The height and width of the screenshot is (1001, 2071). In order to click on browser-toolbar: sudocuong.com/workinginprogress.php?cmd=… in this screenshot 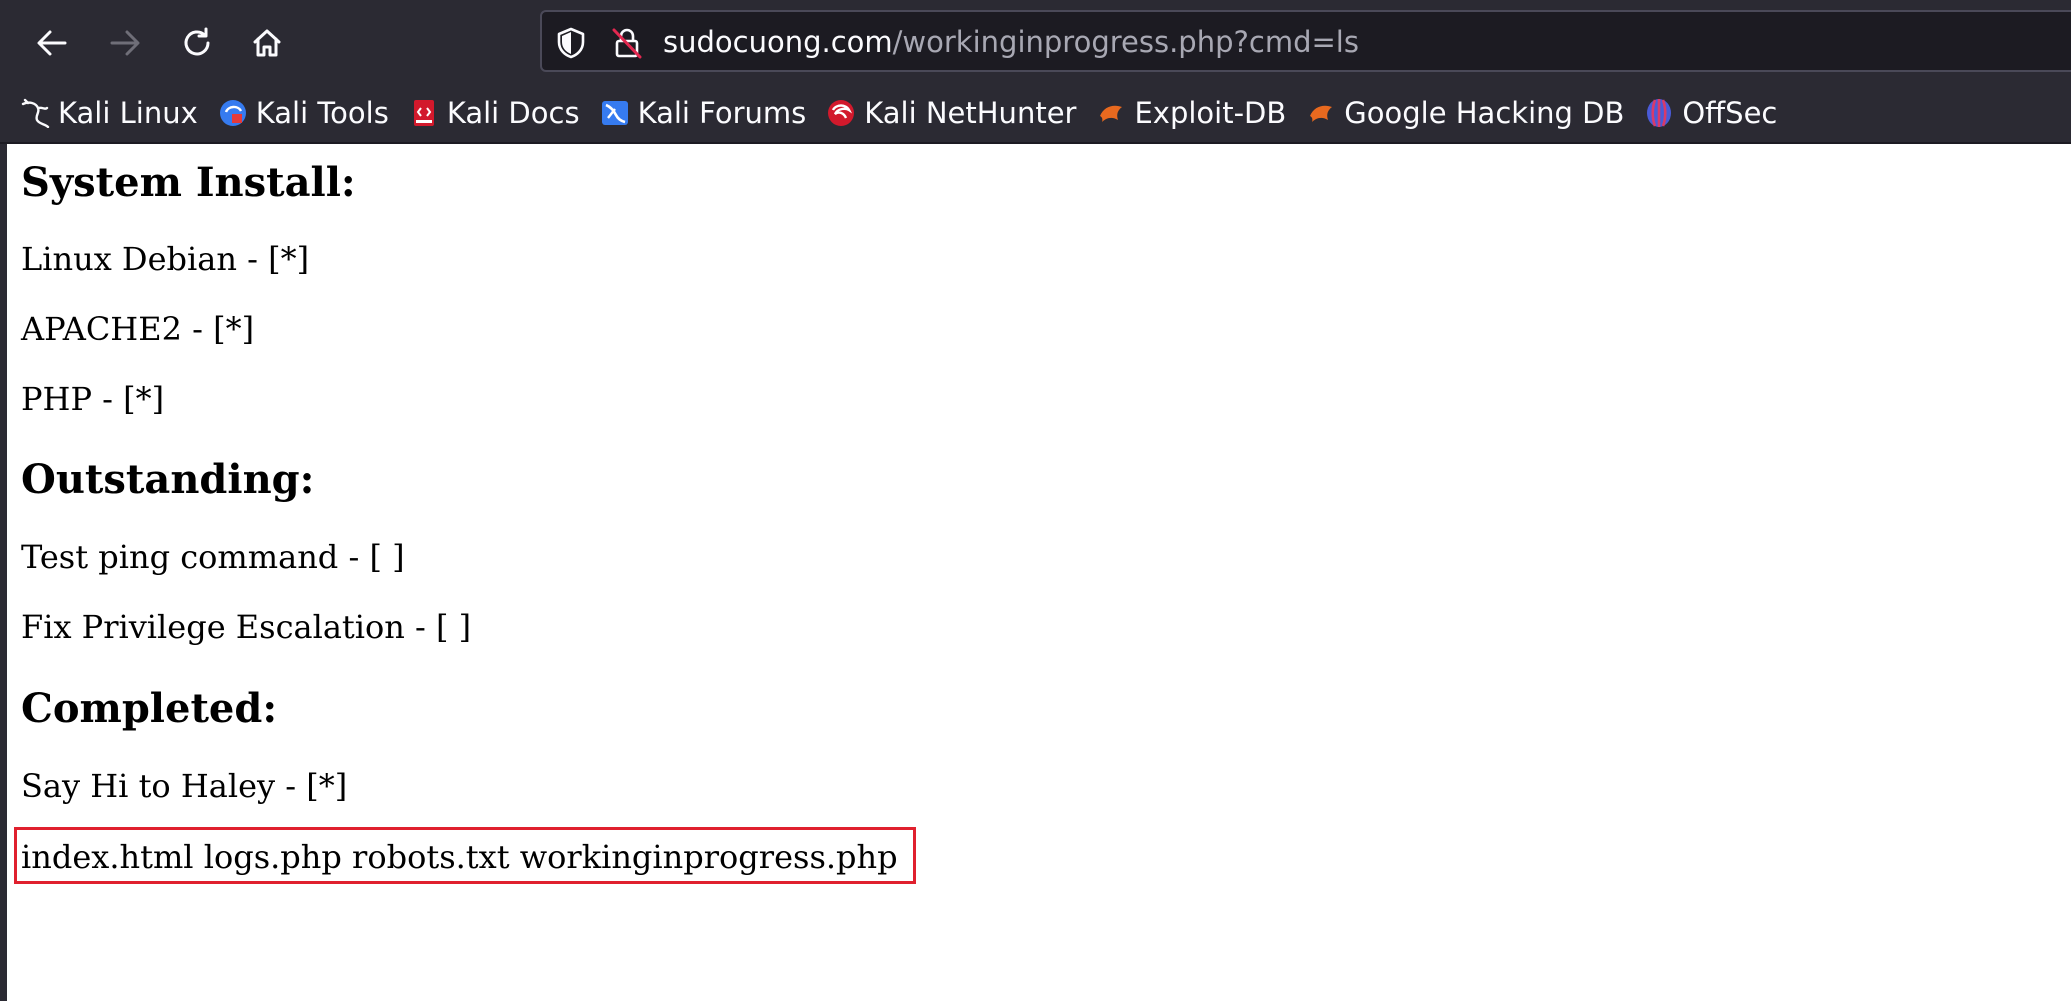, I will do `click(1035, 72)`.